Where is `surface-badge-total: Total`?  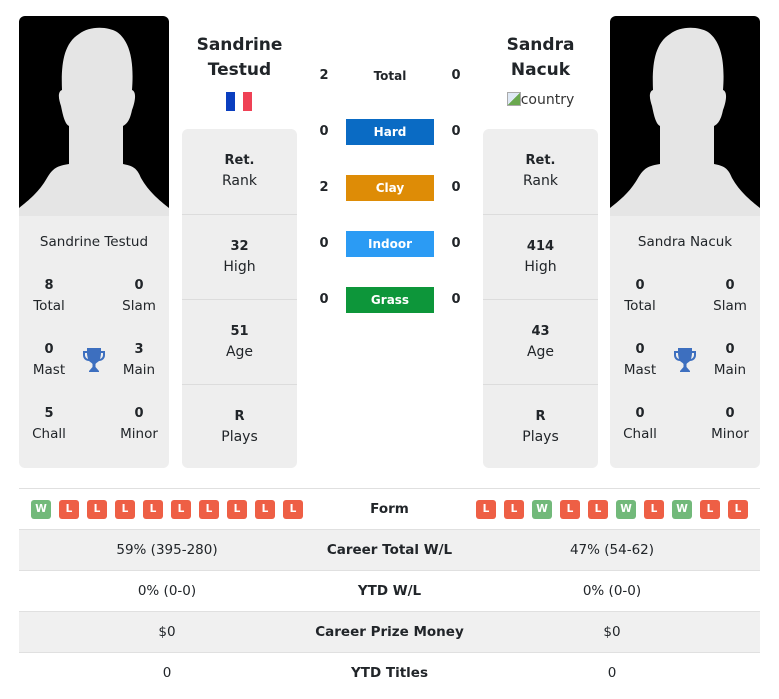 surface-badge-total: Total is located at coordinates (390, 76).